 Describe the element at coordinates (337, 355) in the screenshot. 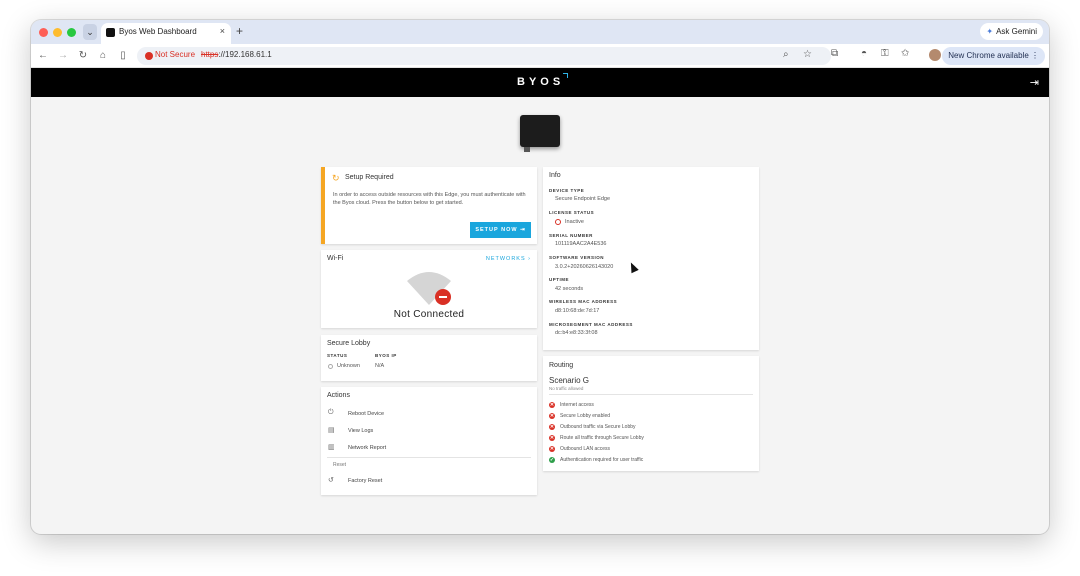

I see `lobby-status-head: STATUS` at that location.